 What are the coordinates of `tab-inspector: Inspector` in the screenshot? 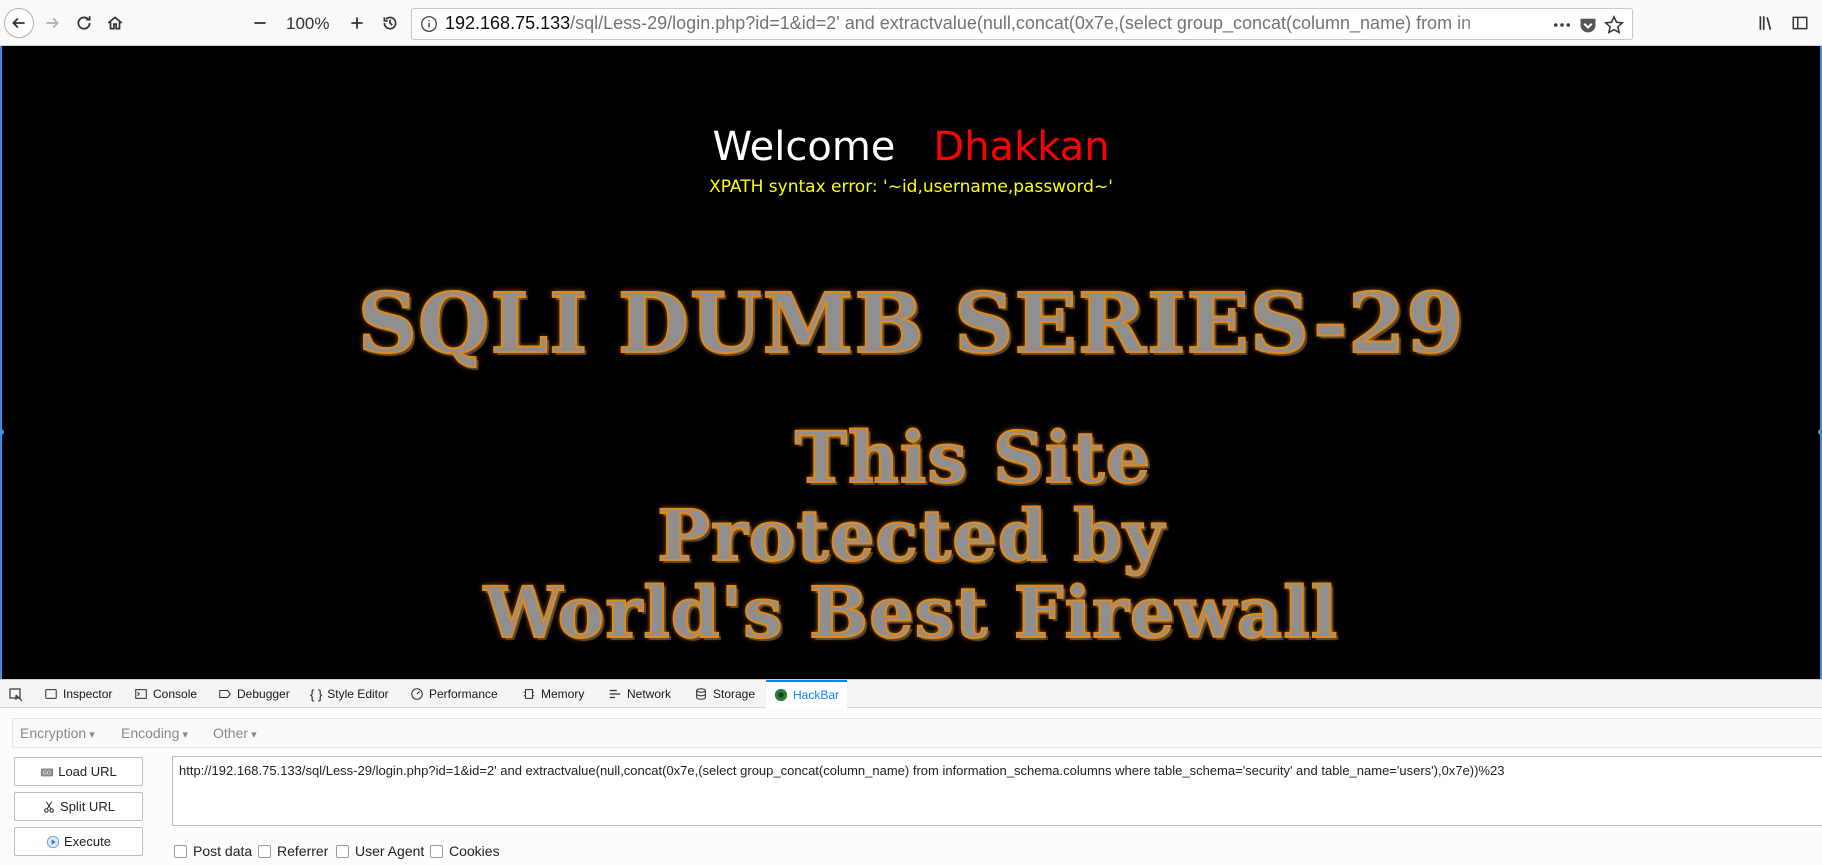 It's located at (78, 694).